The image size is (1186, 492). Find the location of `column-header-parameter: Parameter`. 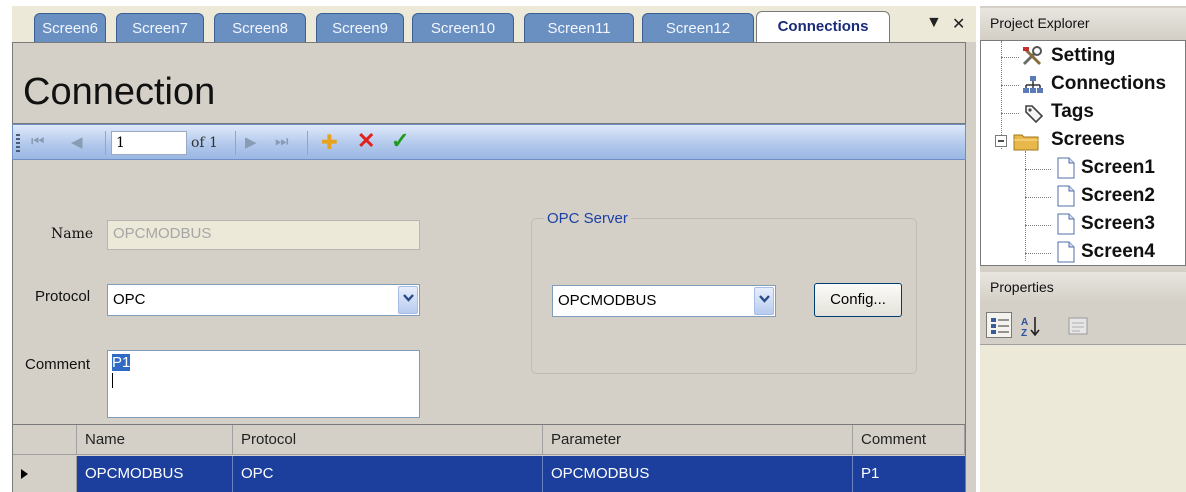

column-header-parameter: Parameter is located at coordinates (698, 440).